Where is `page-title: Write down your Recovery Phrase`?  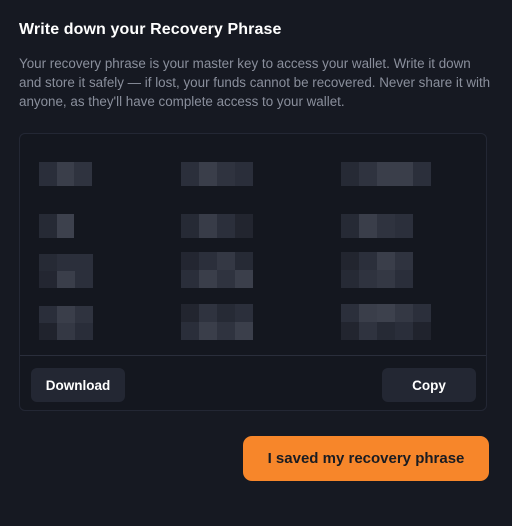 page-title: Write down your Recovery Phrase is located at coordinates (150, 29).